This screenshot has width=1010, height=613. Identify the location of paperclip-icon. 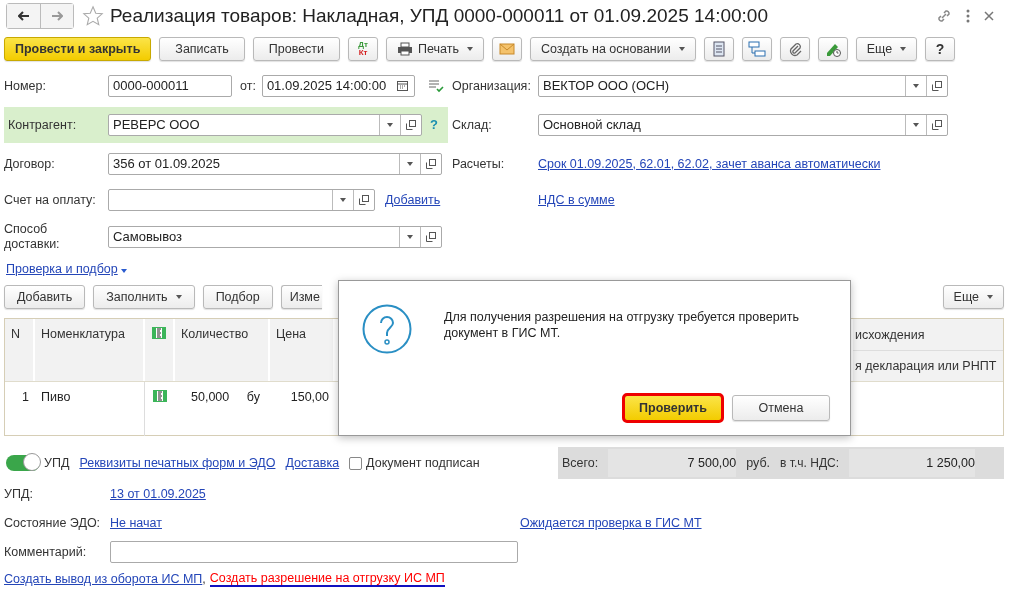
(794, 49).